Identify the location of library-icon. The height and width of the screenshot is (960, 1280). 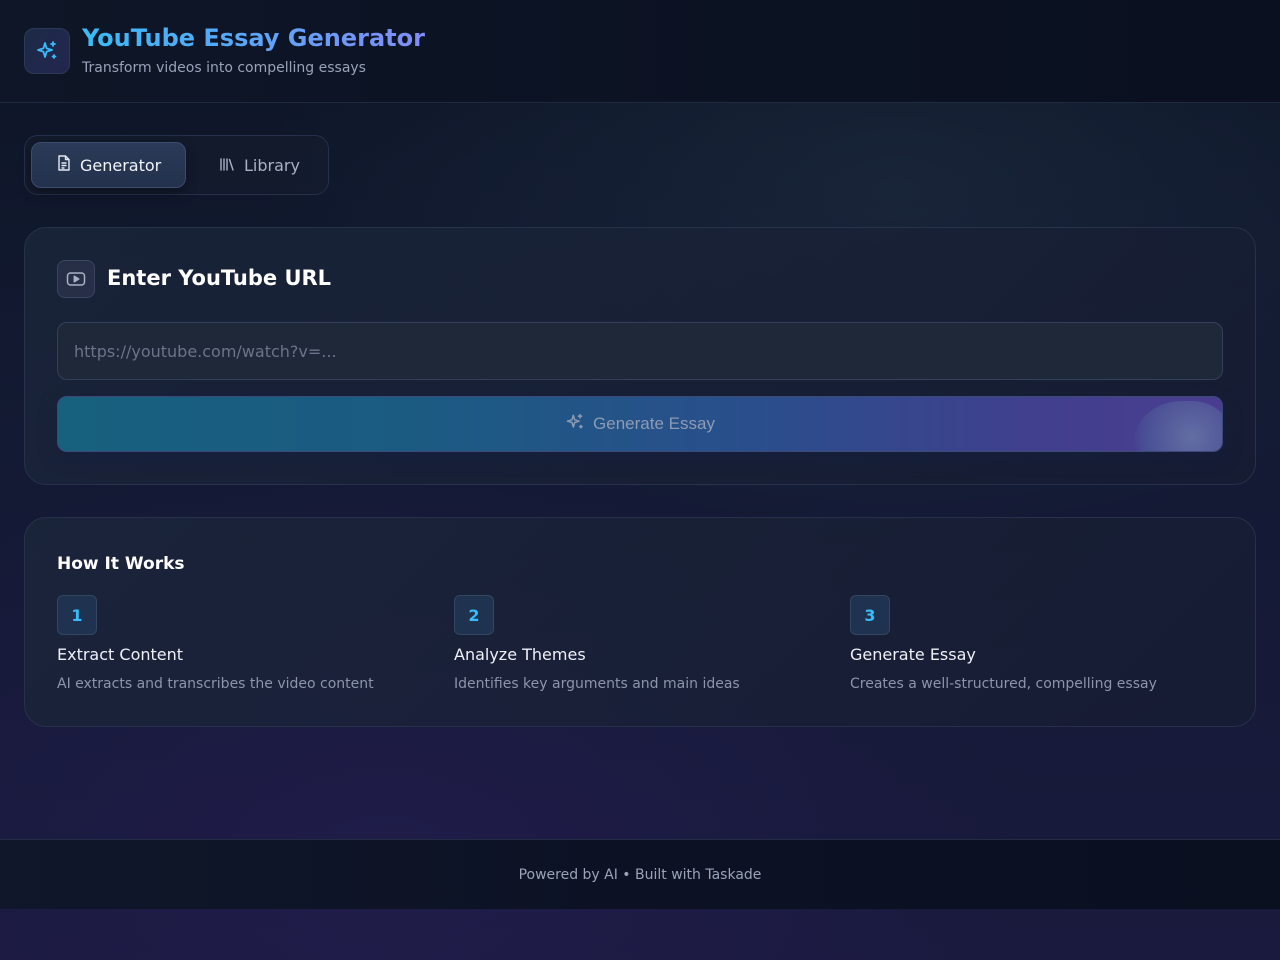
(227, 165).